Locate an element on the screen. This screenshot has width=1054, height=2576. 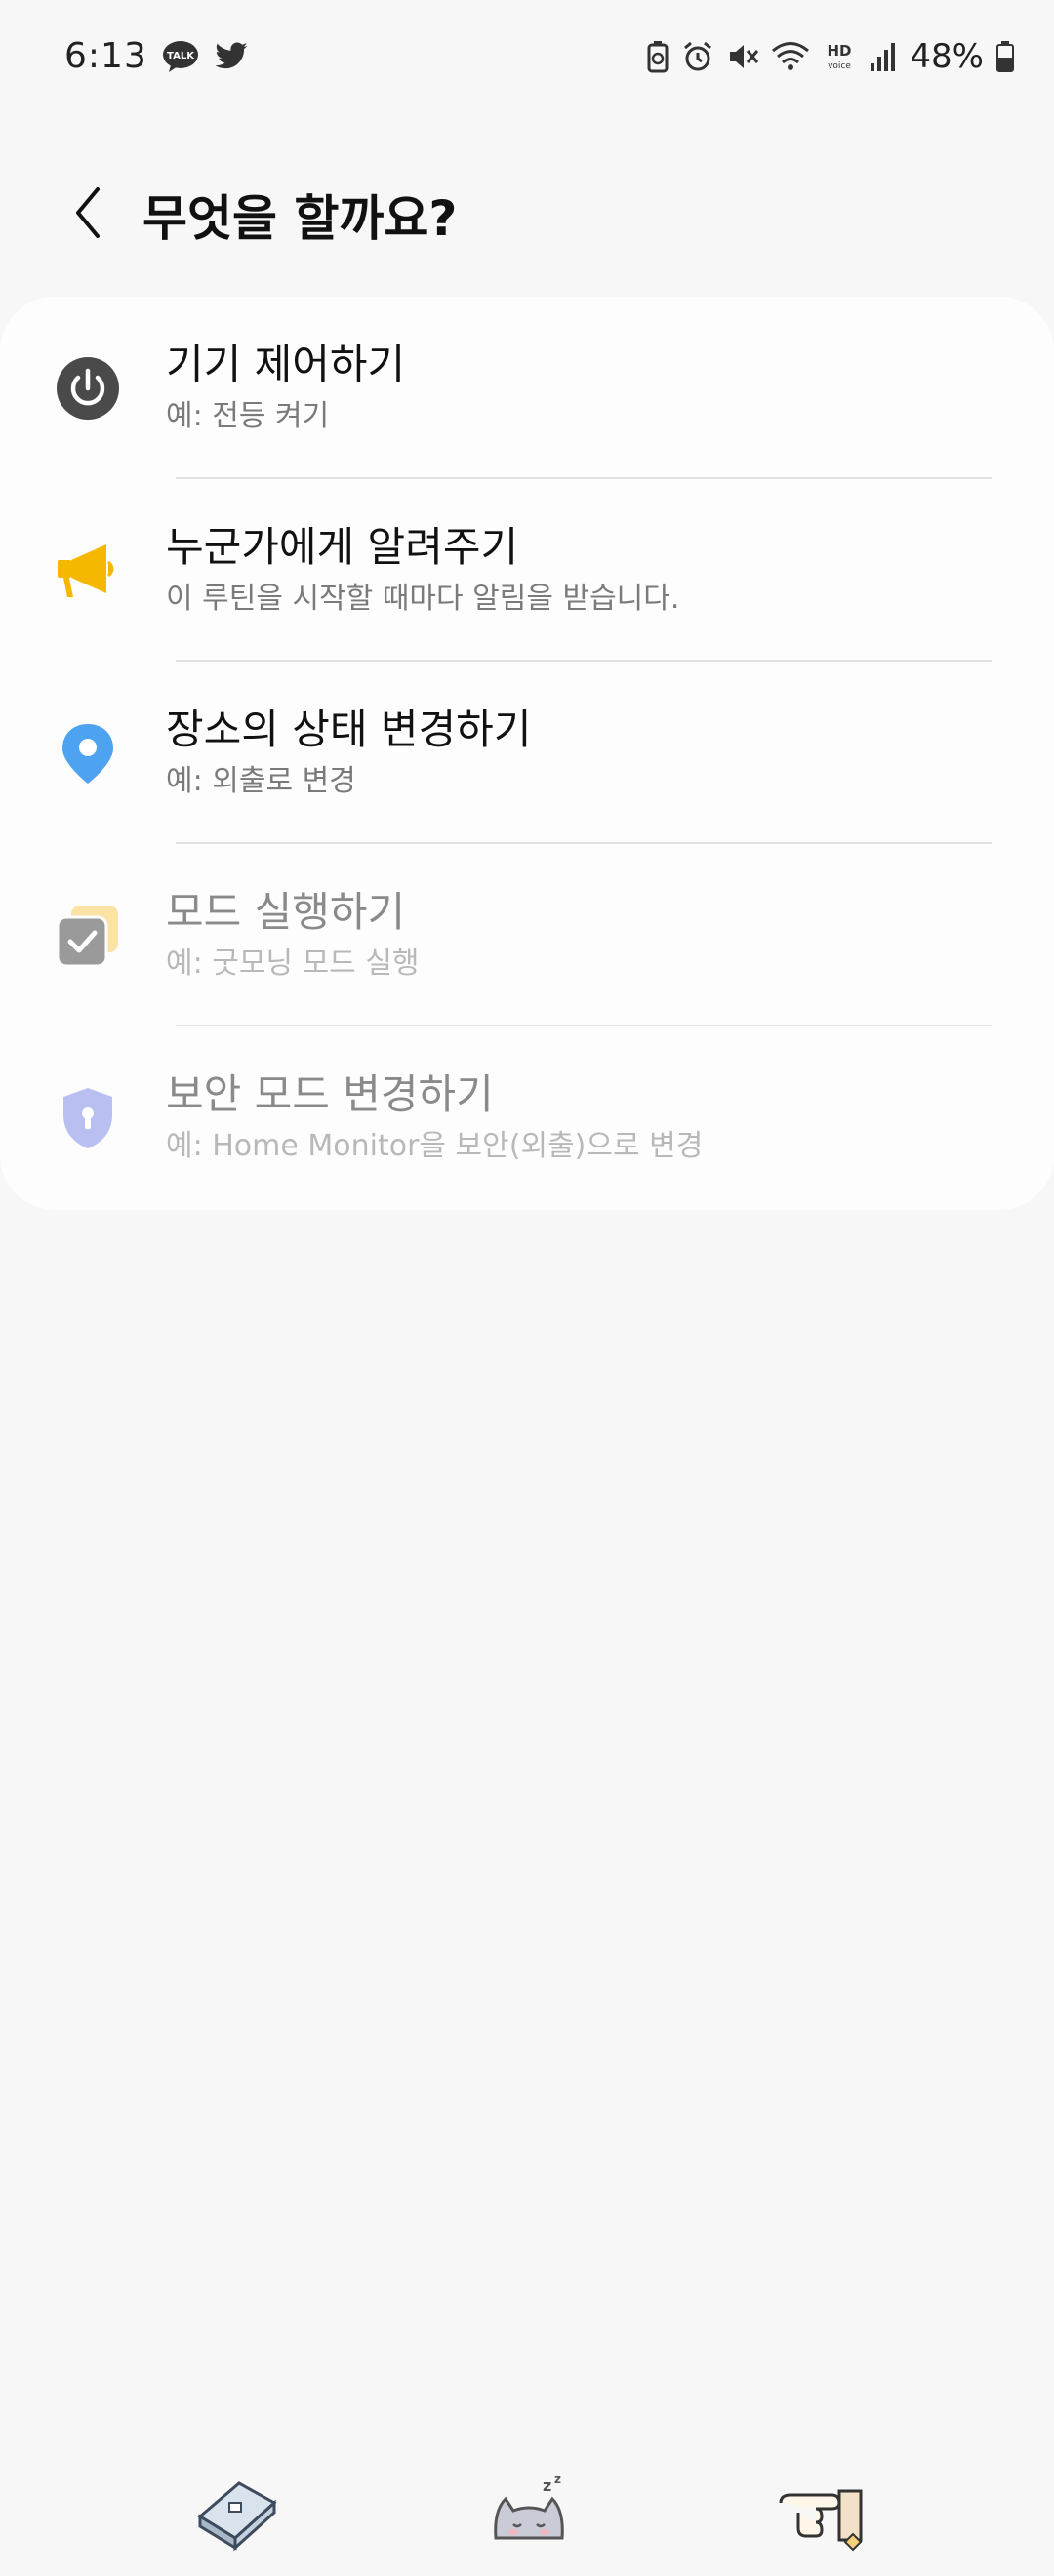
action-subtitle: 예: Home Monitor을 보안(외출)으로 변경 is located at coordinates (435, 1145).